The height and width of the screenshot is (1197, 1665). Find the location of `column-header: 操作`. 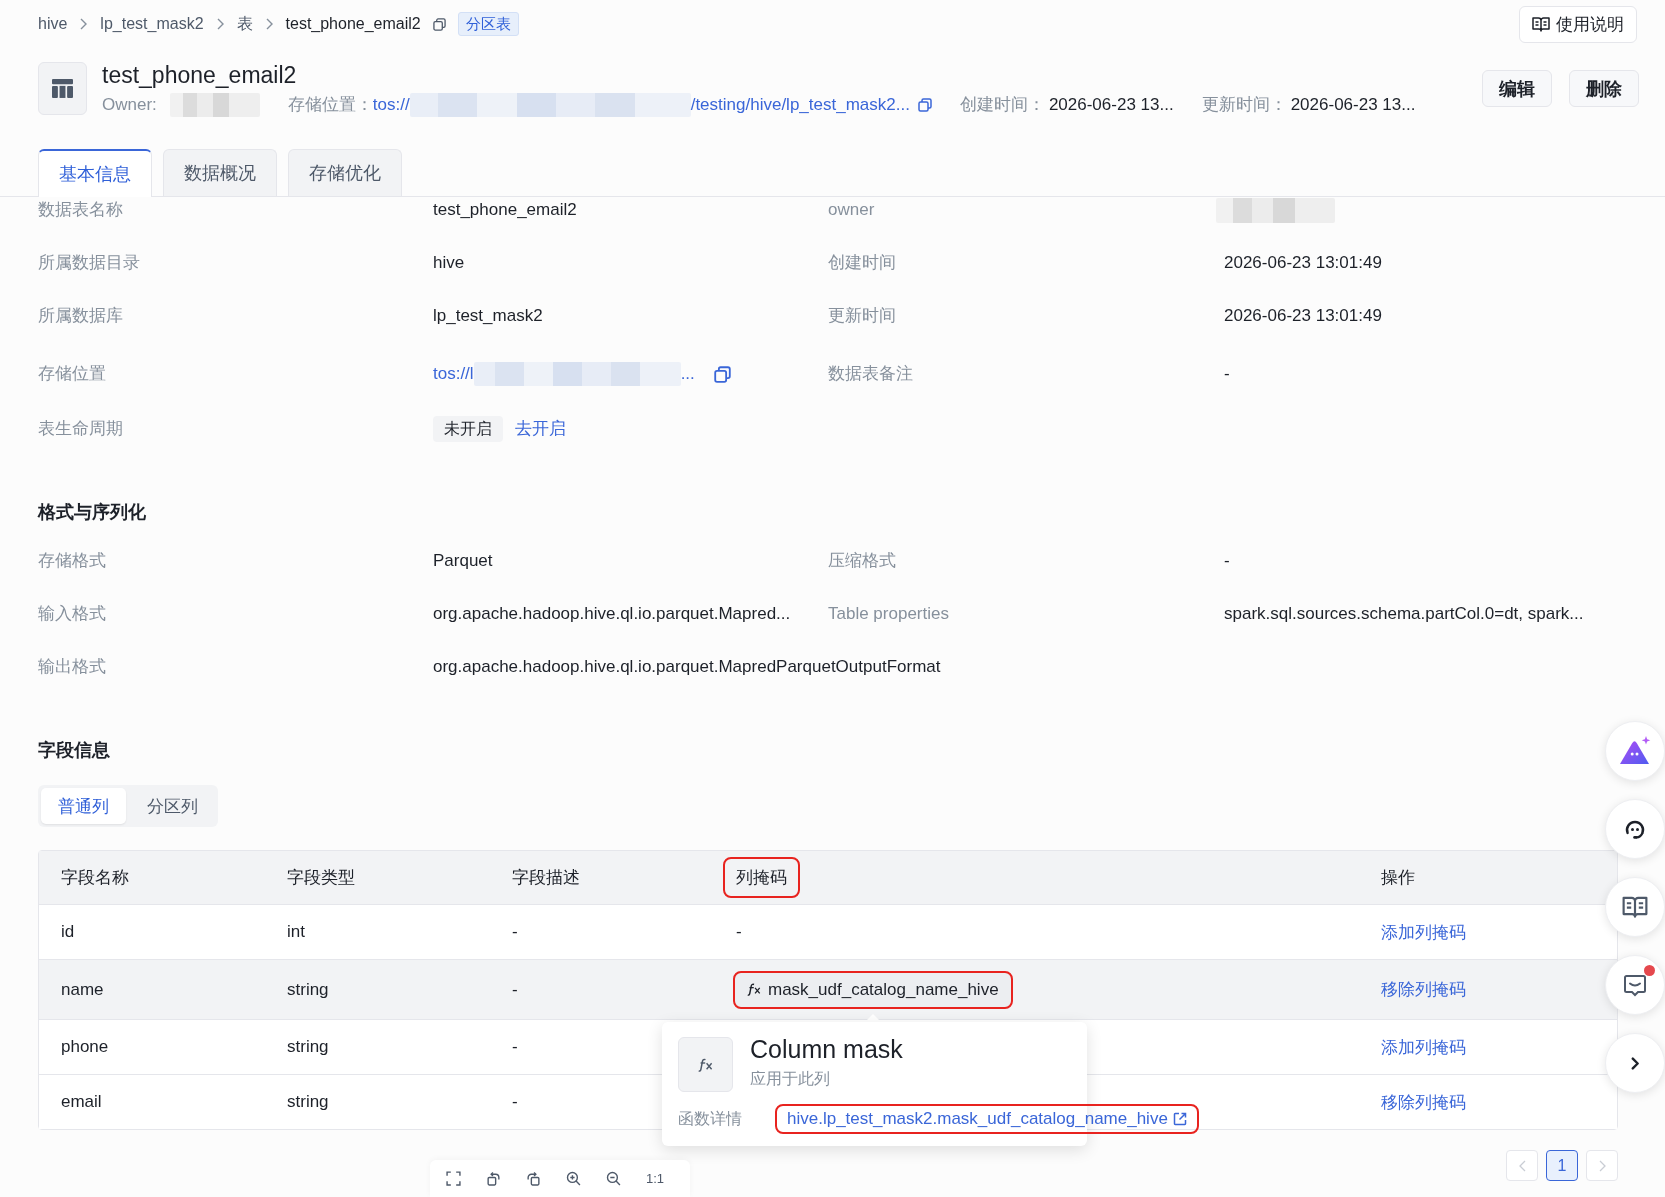

column-header: 操作 is located at coordinates (1398, 878).